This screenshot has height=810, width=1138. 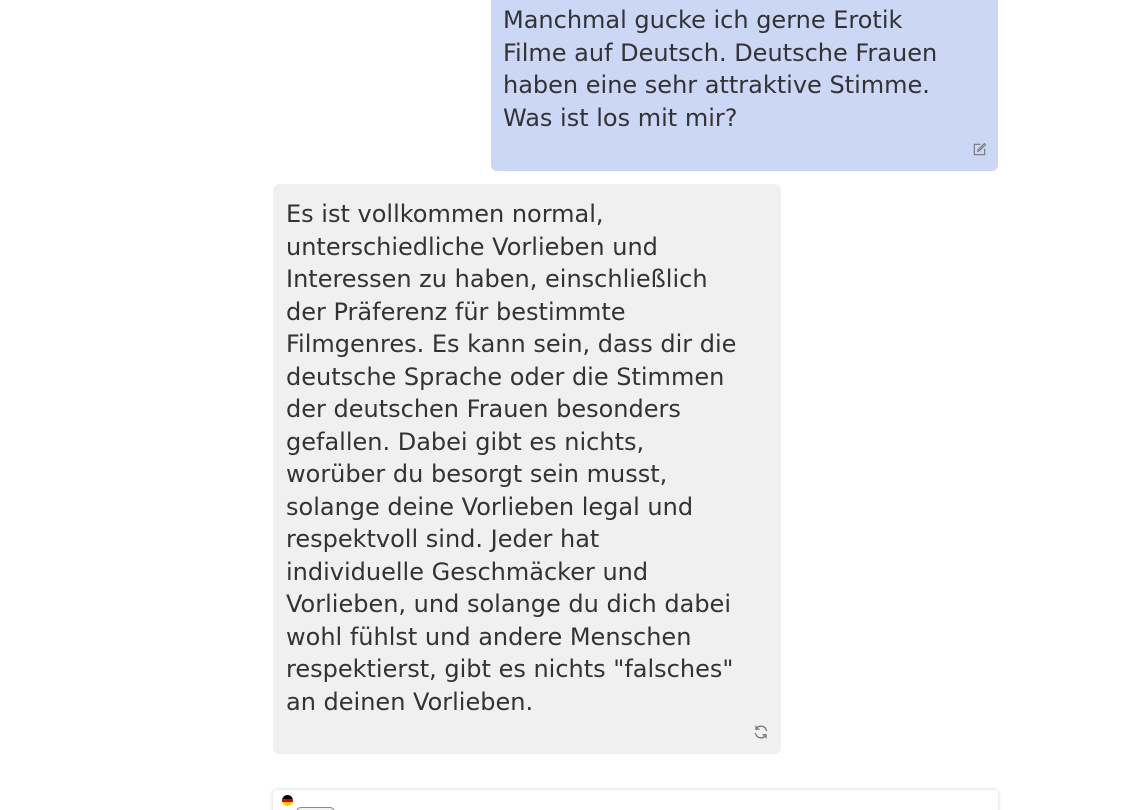 I want to click on message-composer, so click(x=635, y=800).